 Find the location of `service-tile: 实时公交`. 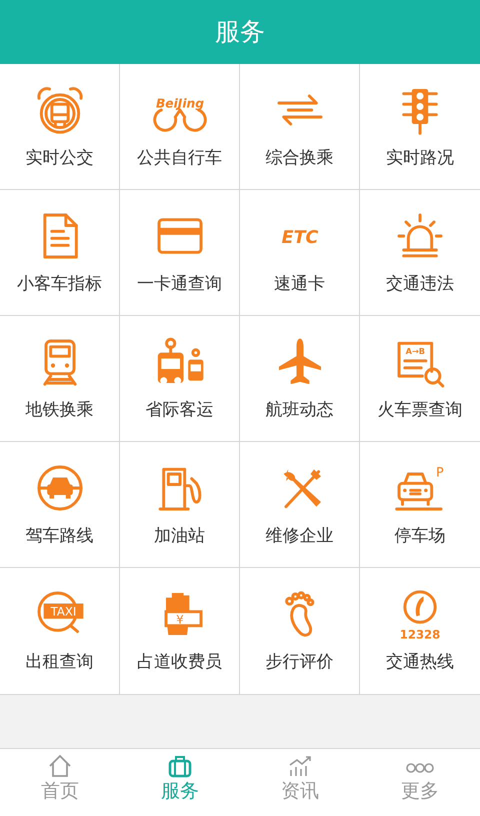

service-tile: 实时公交 is located at coordinates (60, 127).